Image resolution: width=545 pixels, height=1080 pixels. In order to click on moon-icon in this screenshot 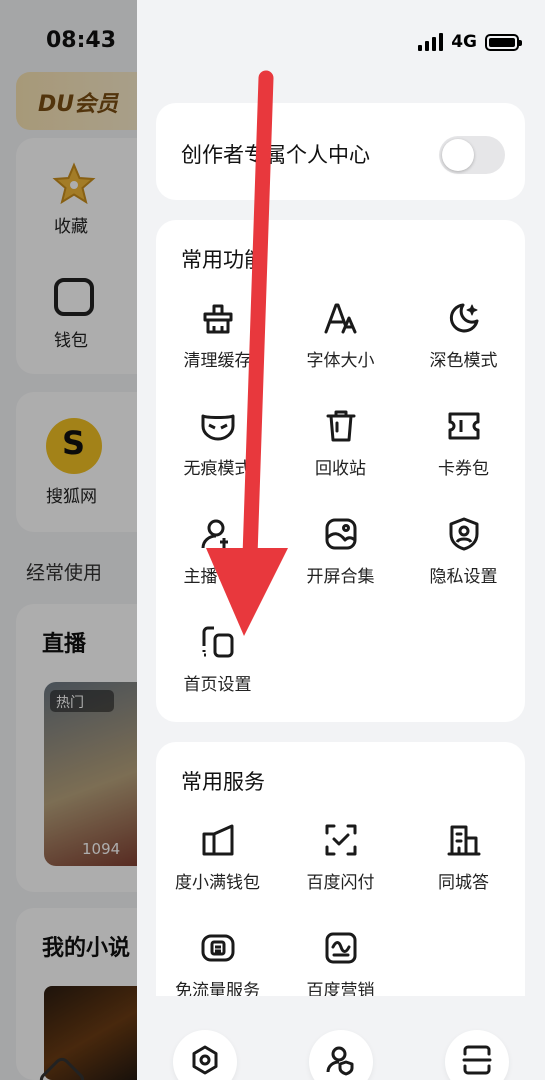, I will do `click(463, 318)`.